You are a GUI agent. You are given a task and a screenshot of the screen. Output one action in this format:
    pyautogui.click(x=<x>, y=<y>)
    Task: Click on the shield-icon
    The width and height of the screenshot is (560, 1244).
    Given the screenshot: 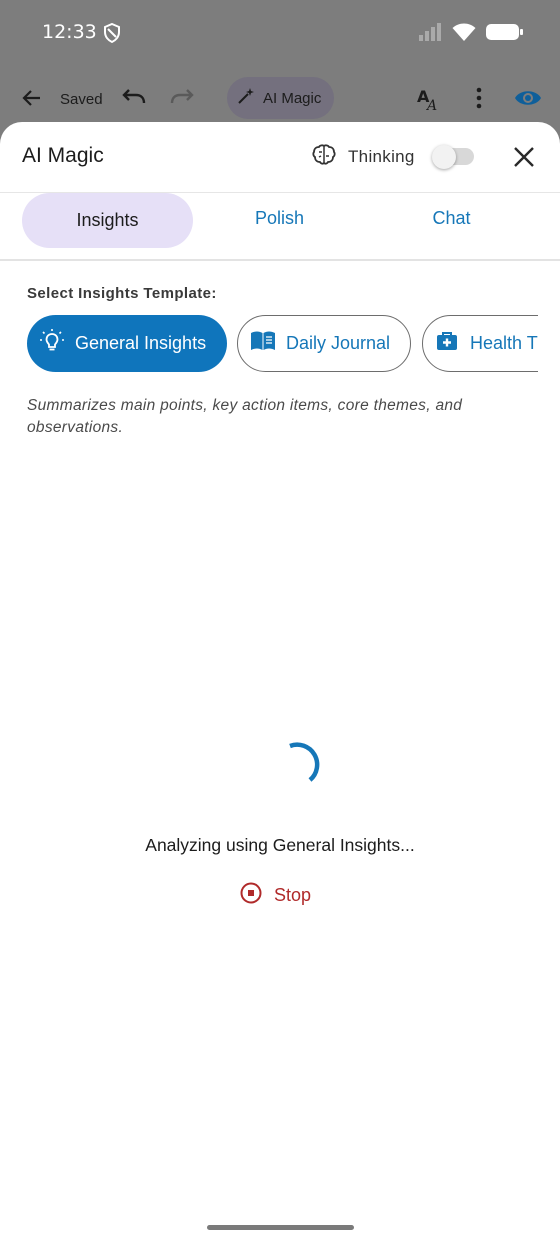 What is the action you would take?
    pyautogui.click(x=112, y=35)
    